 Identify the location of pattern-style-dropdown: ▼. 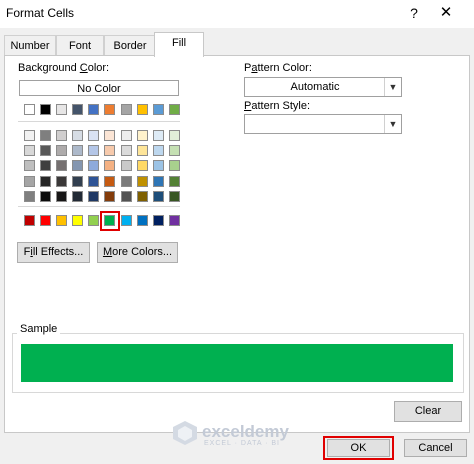
(323, 124).